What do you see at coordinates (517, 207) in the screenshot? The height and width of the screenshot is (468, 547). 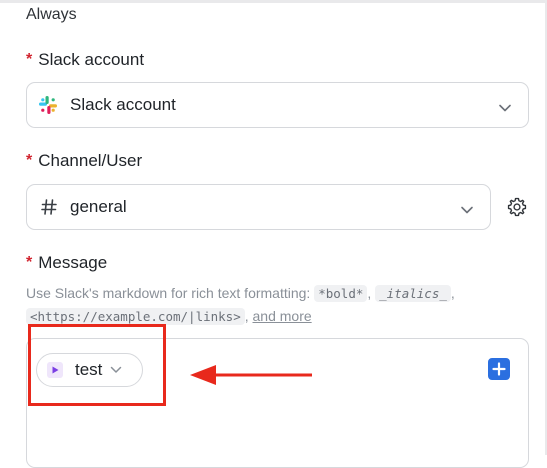 I see `gear-icon` at bounding box center [517, 207].